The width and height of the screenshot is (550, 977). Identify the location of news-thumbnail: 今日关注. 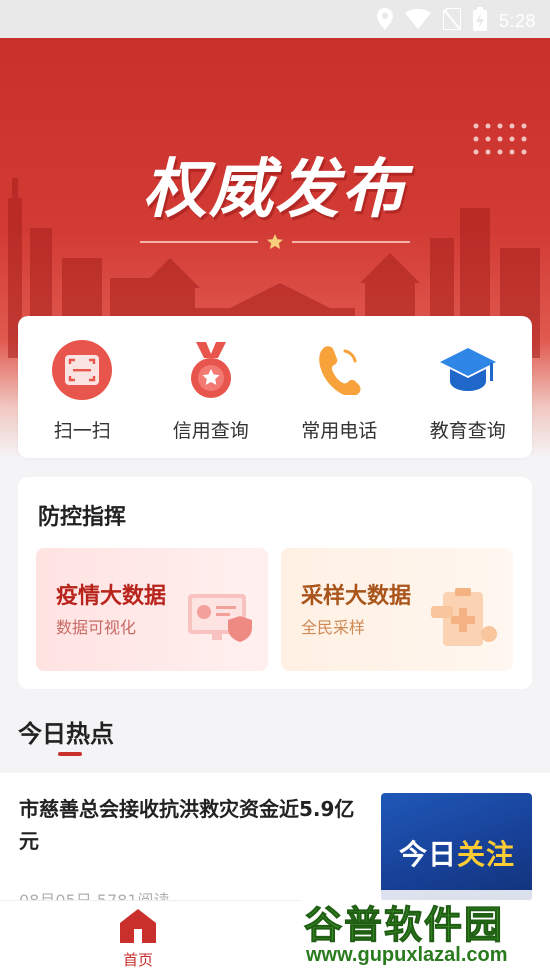
(456, 847).